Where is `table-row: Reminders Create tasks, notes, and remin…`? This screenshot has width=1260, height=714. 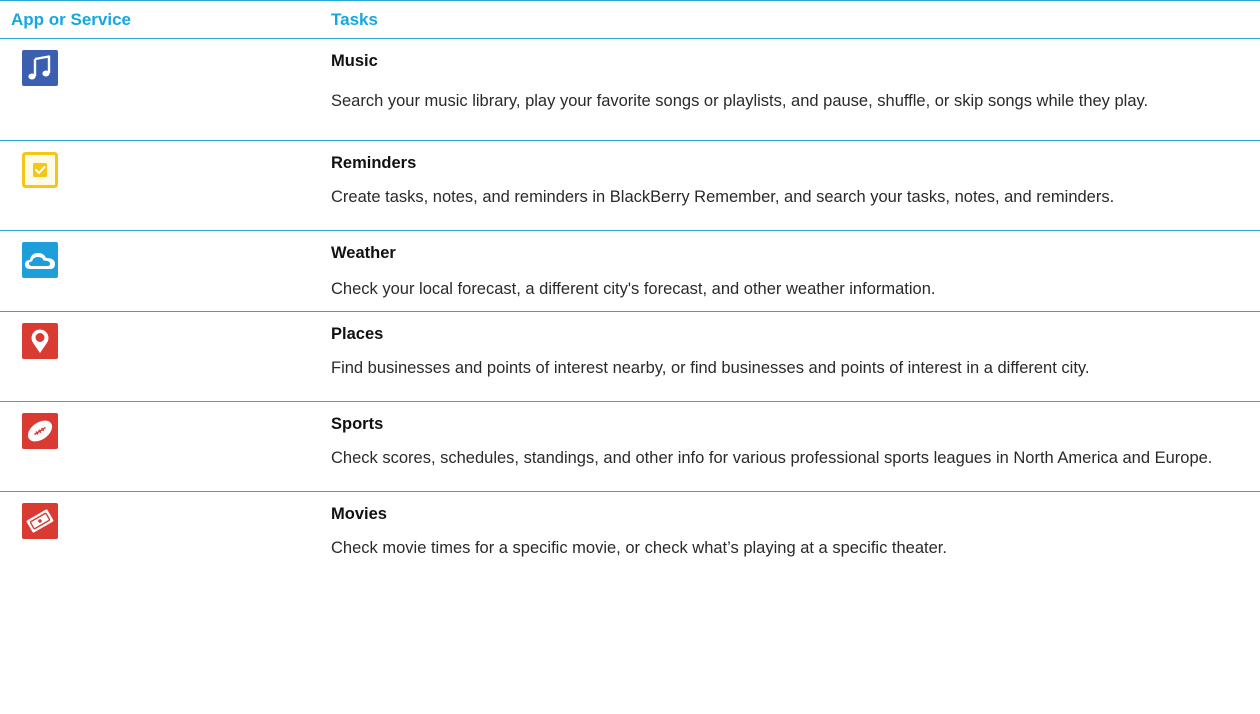 table-row: Reminders Create tasks, notes, and remin… is located at coordinates (630, 186).